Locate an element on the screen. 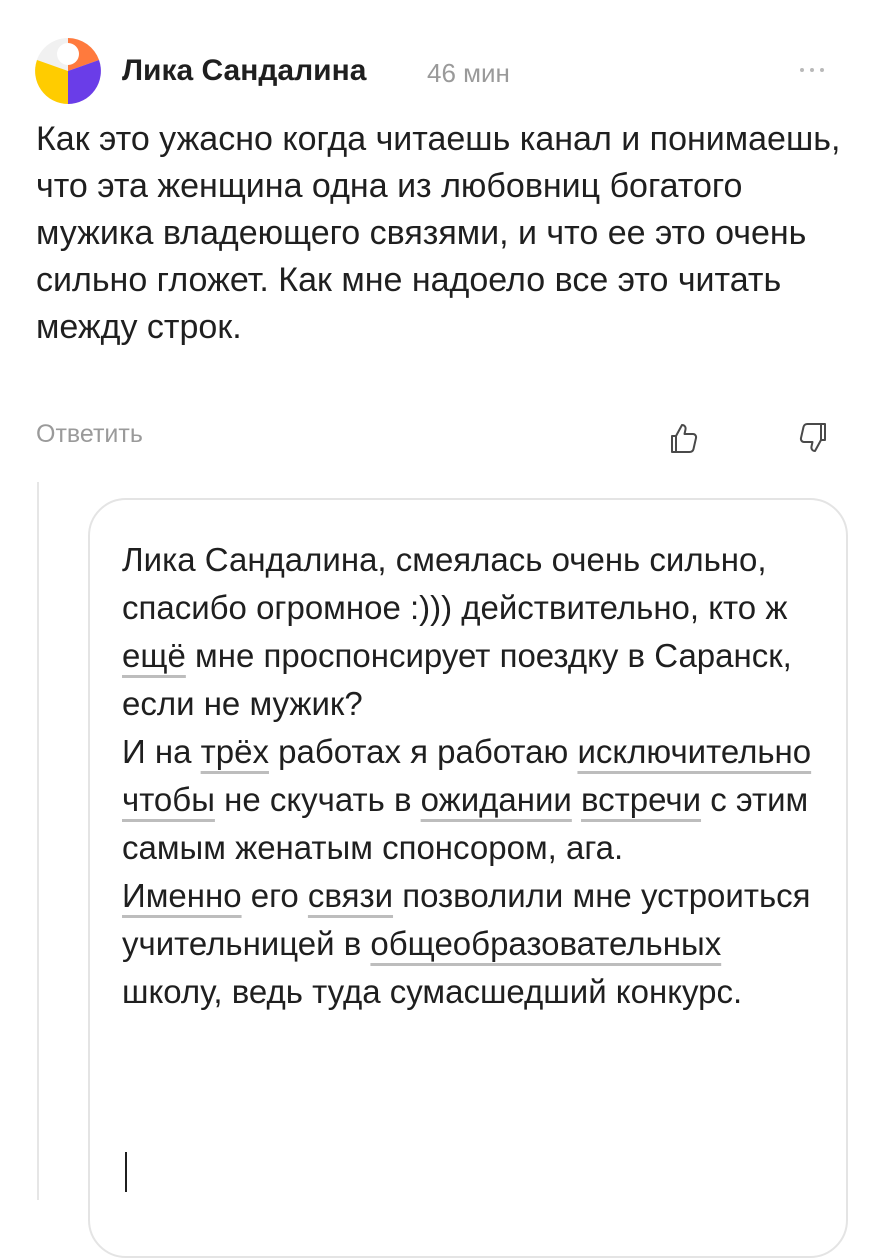  spellcheck-word: исключительно is located at coordinates (694, 751).